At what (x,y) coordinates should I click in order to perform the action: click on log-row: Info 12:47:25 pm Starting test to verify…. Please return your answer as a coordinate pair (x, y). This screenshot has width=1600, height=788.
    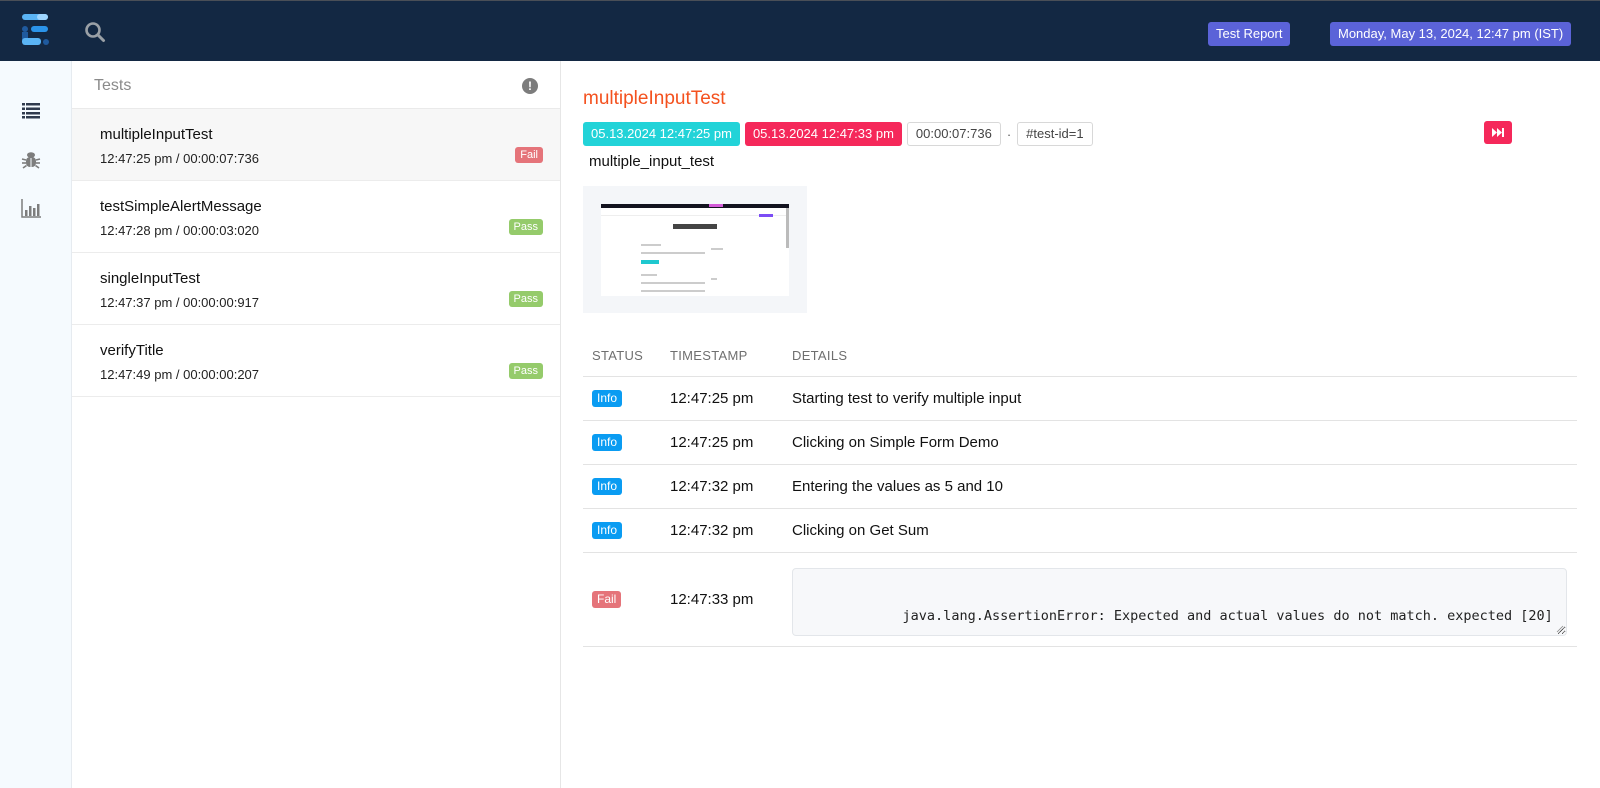
    Looking at the image, I should click on (1080, 398).